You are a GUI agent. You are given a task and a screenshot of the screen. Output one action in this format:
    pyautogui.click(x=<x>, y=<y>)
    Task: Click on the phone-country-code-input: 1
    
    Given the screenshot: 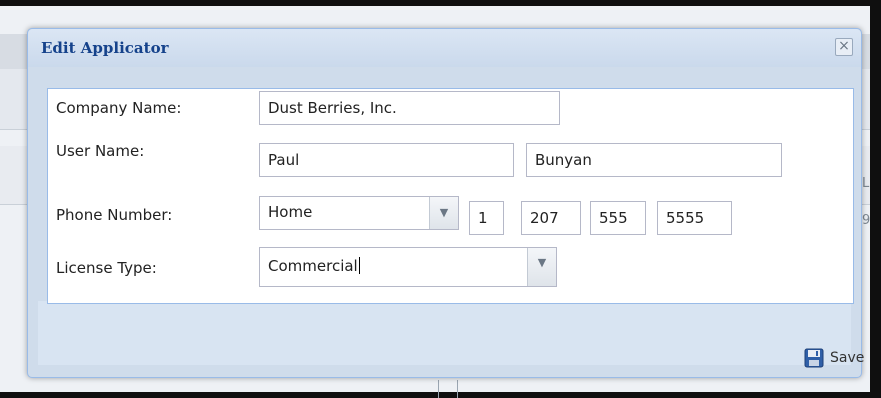 What is the action you would take?
    pyautogui.click(x=486, y=218)
    